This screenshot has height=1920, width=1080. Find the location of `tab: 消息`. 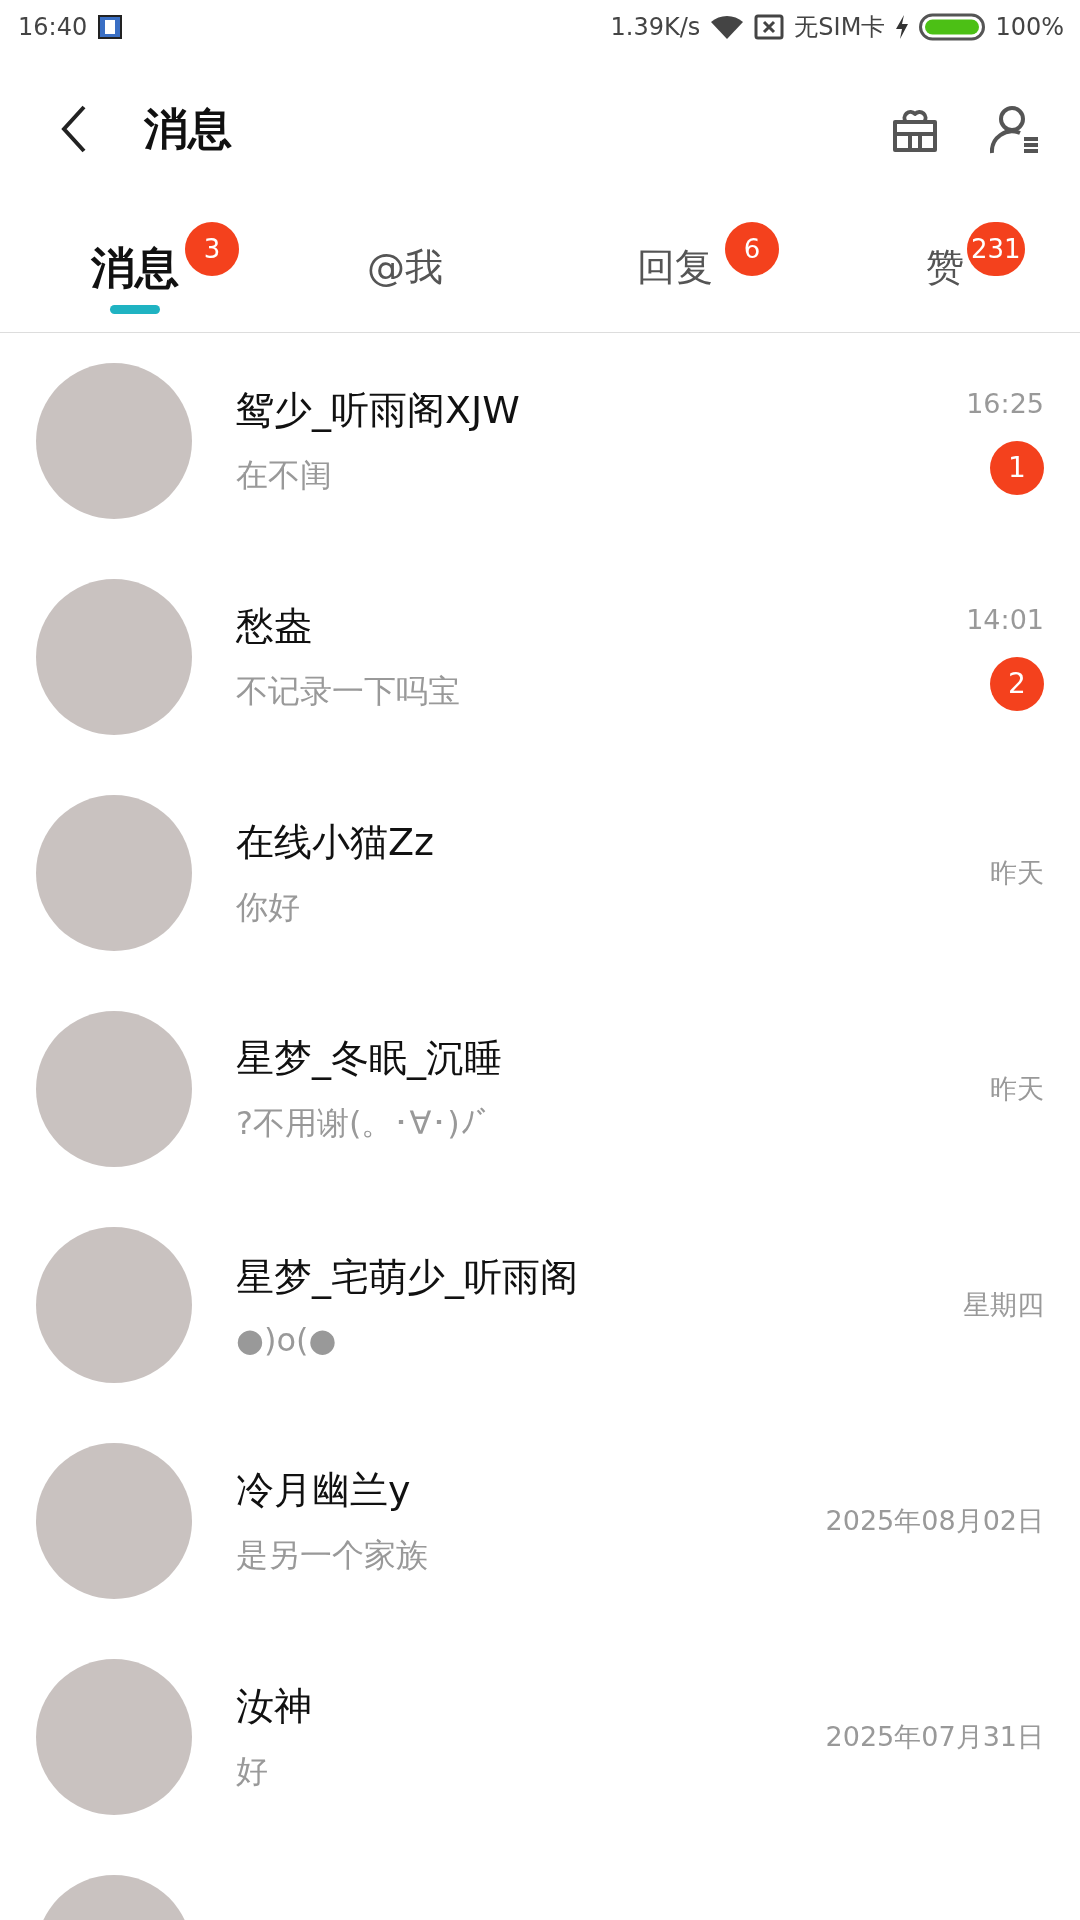

tab: 消息 is located at coordinates (135, 268).